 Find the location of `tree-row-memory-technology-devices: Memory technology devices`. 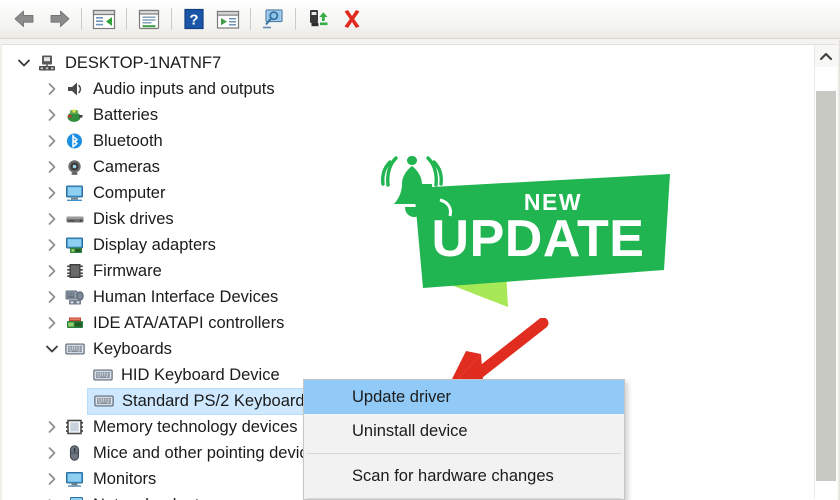

tree-row-memory-technology-devices: Memory technology devices is located at coordinates (149, 427).